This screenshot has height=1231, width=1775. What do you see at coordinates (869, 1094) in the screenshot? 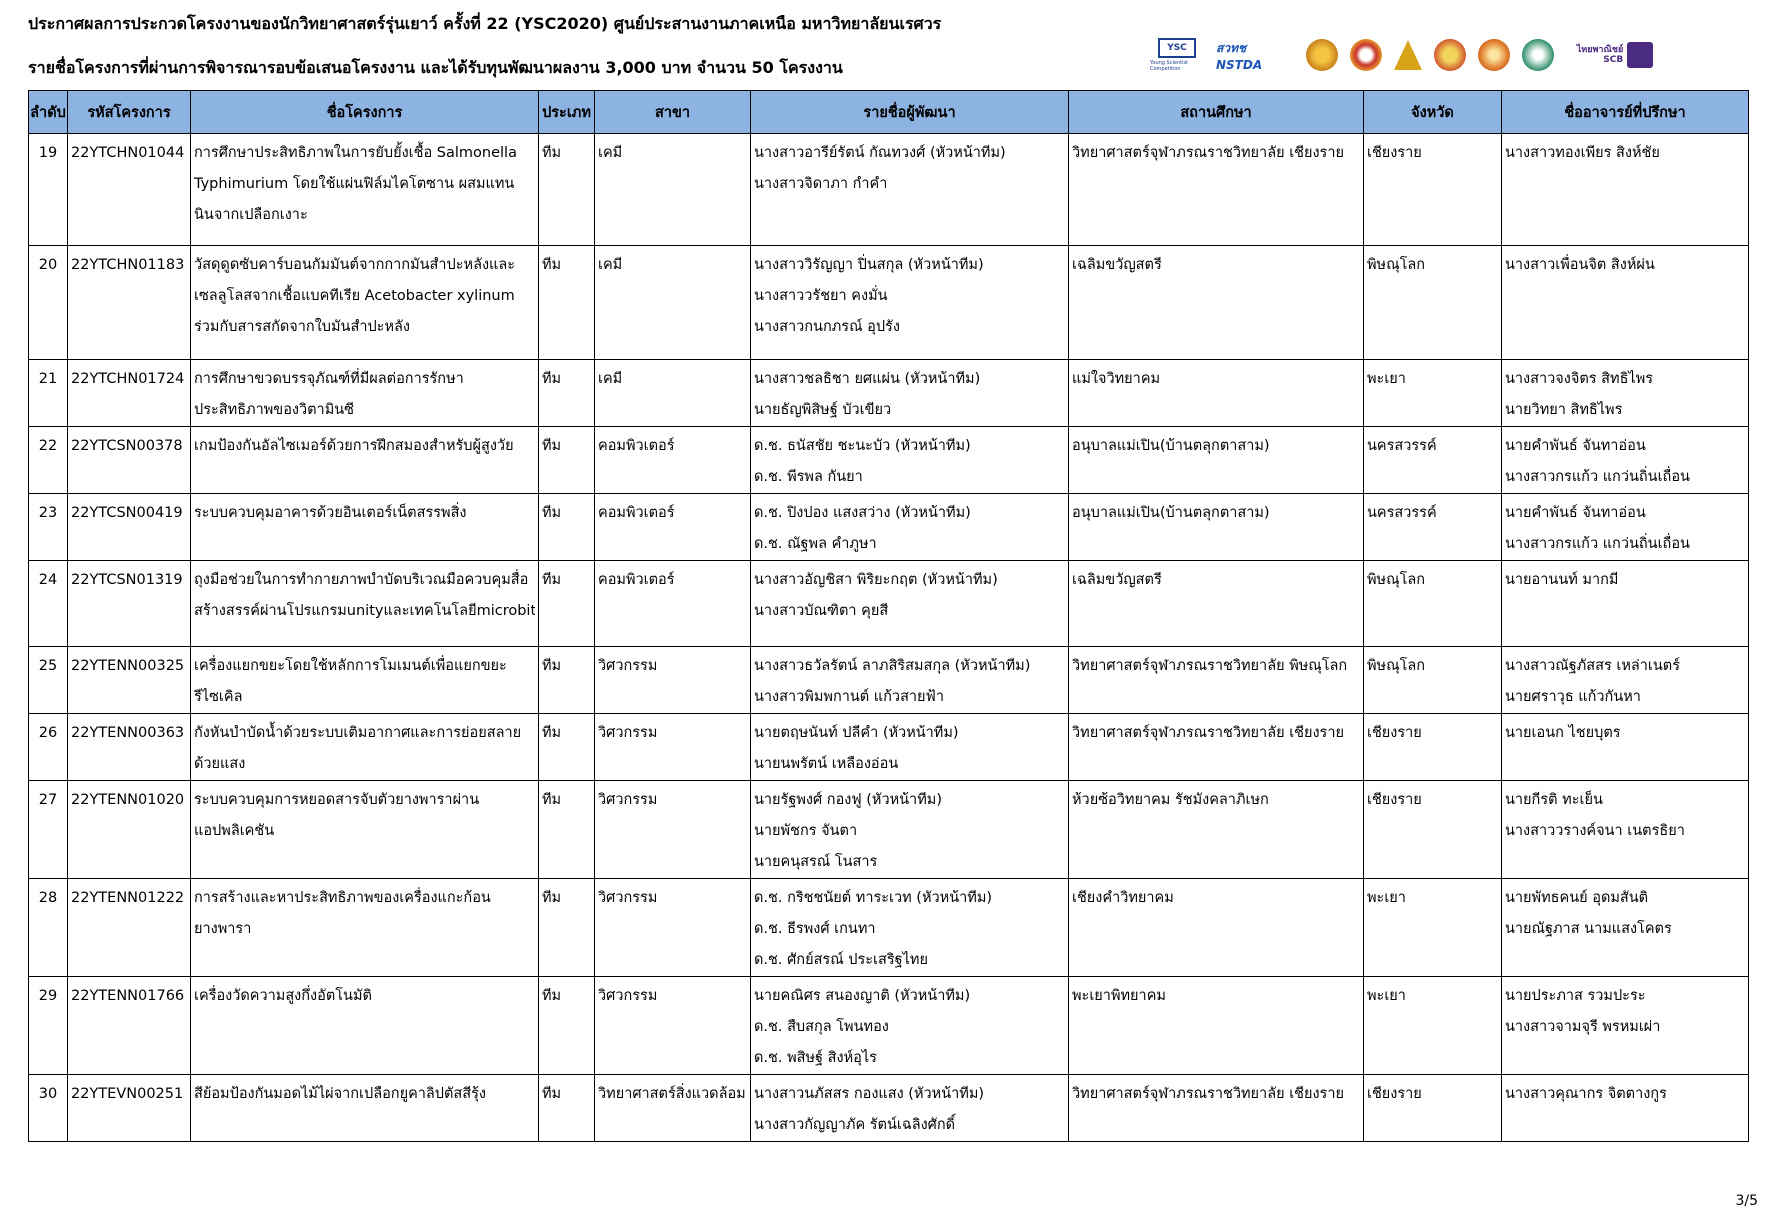
I see `cell-members-line: นางสาวนภัสสร กองแสง (หัวหน้าทีม)` at bounding box center [869, 1094].